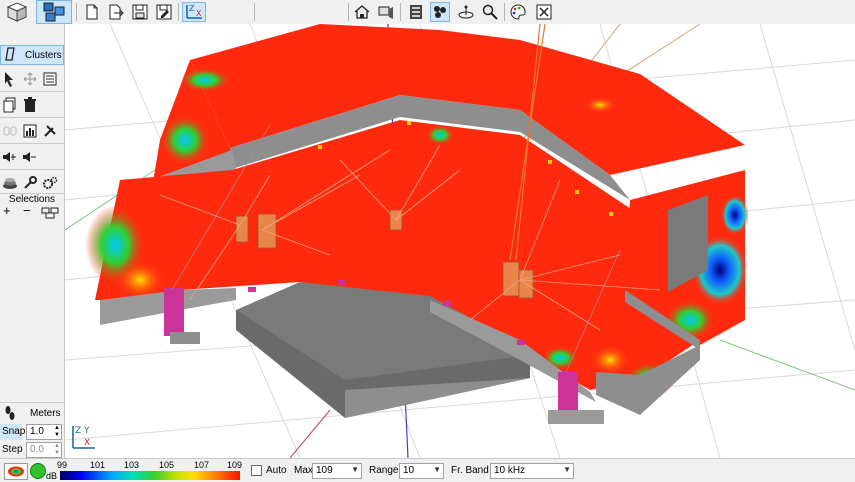 This screenshot has height=482, width=855. Describe the element at coordinates (27, 210) in the screenshot. I see `selections-remove-button: −` at that location.